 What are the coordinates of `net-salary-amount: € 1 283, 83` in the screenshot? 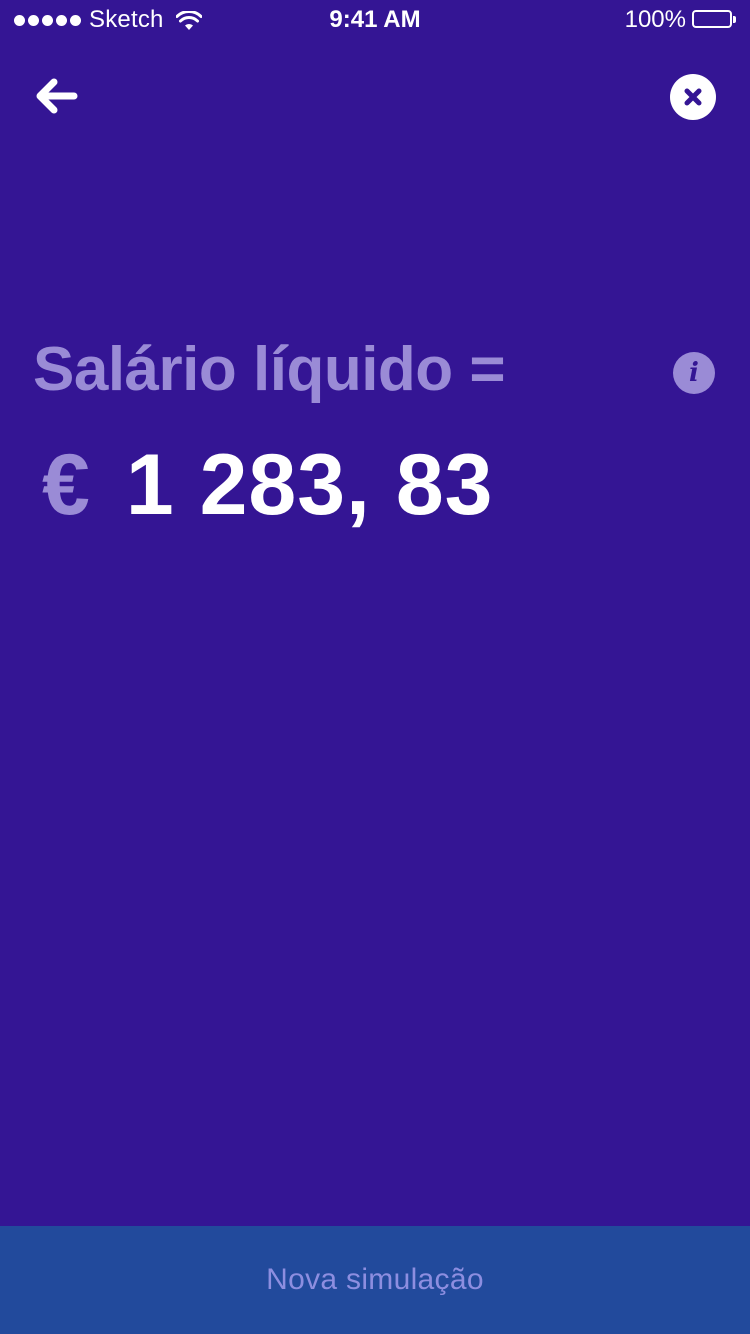 It's located at (268, 486).